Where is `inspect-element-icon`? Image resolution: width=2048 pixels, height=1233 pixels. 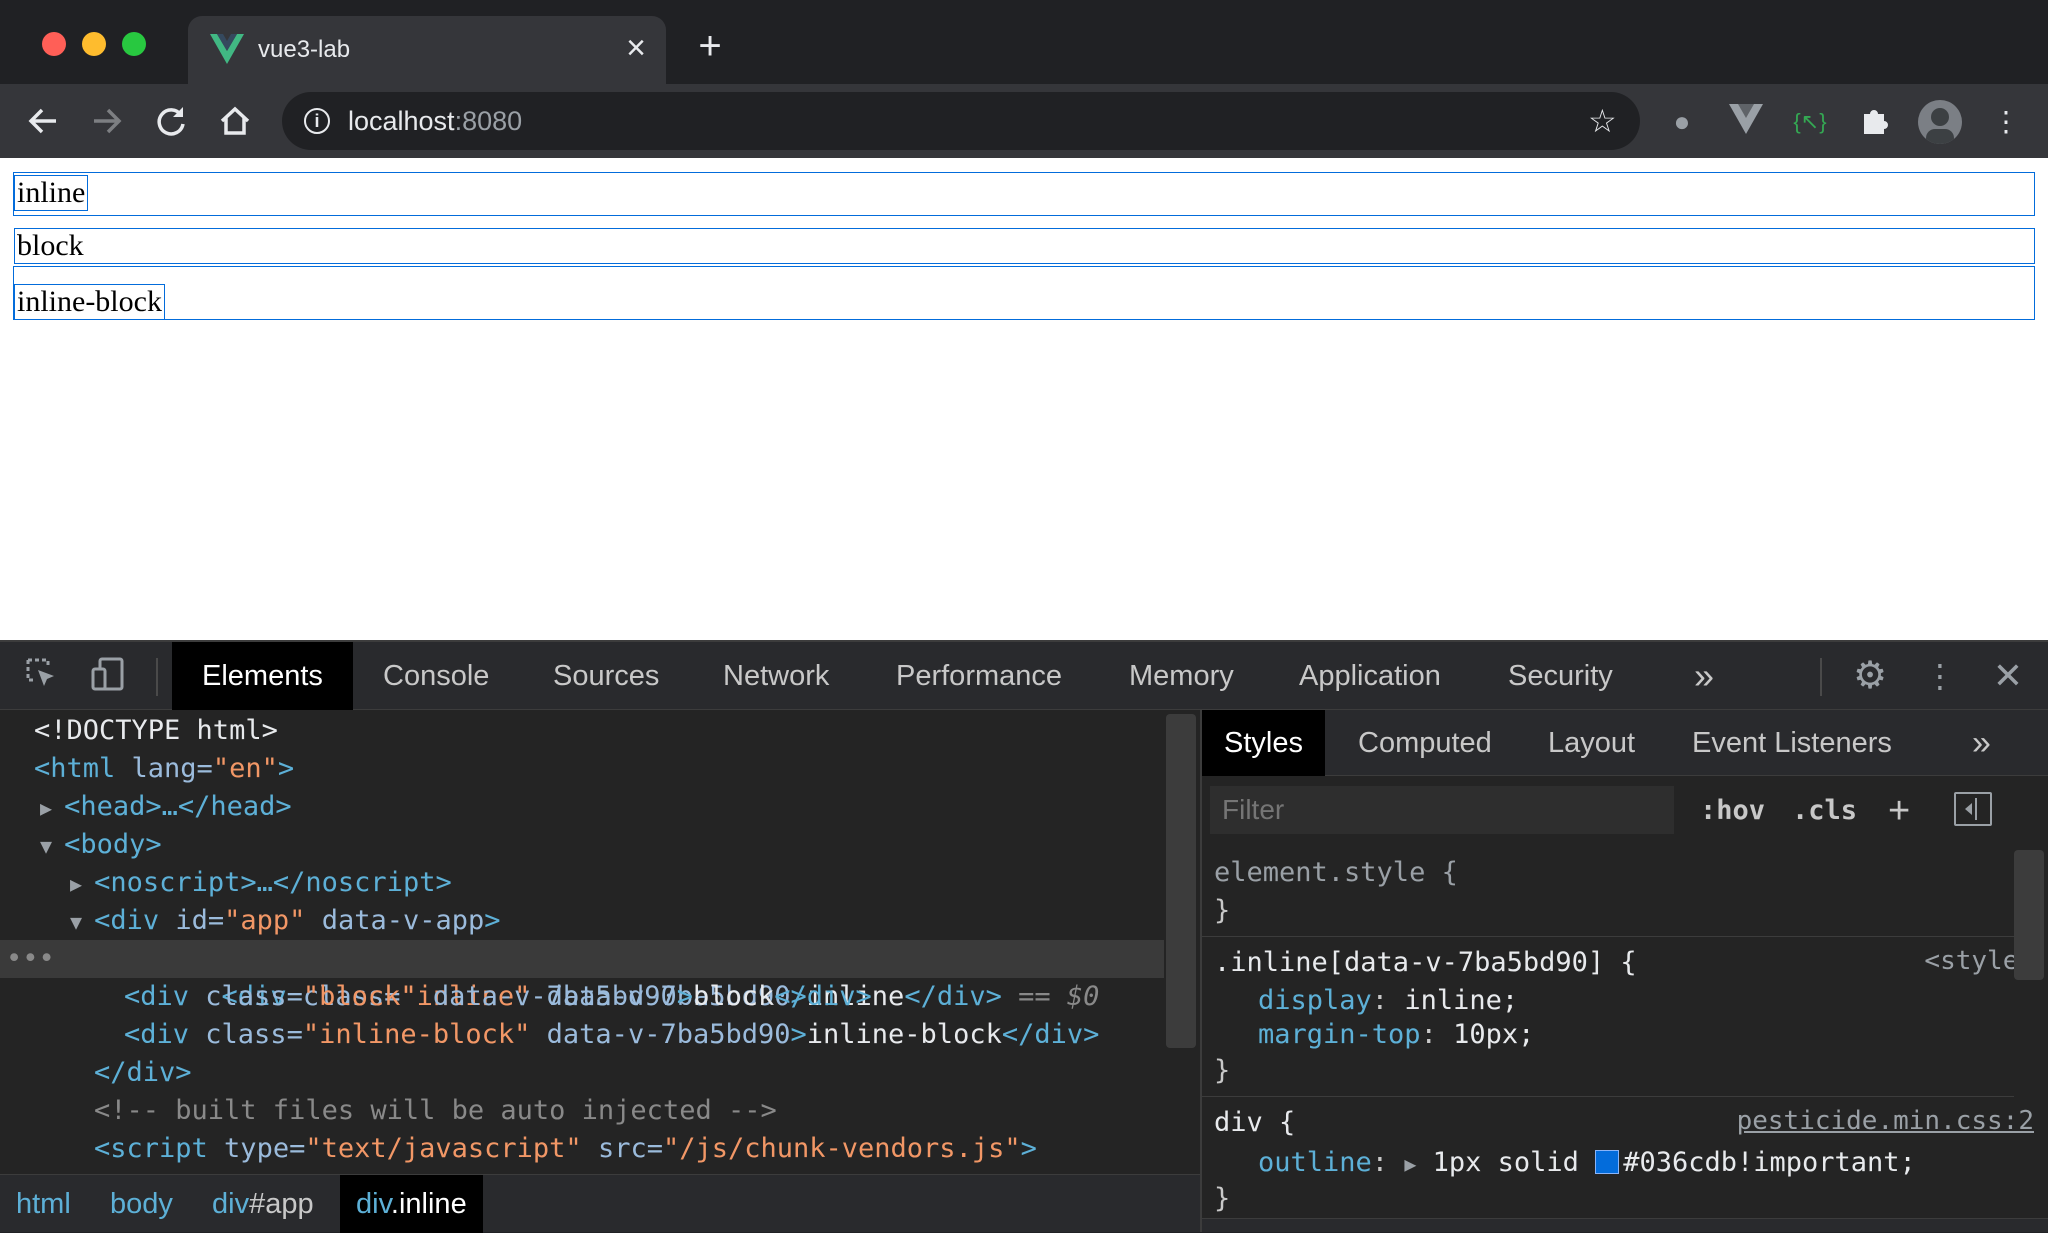
inspect-element-icon is located at coordinates (42, 676).